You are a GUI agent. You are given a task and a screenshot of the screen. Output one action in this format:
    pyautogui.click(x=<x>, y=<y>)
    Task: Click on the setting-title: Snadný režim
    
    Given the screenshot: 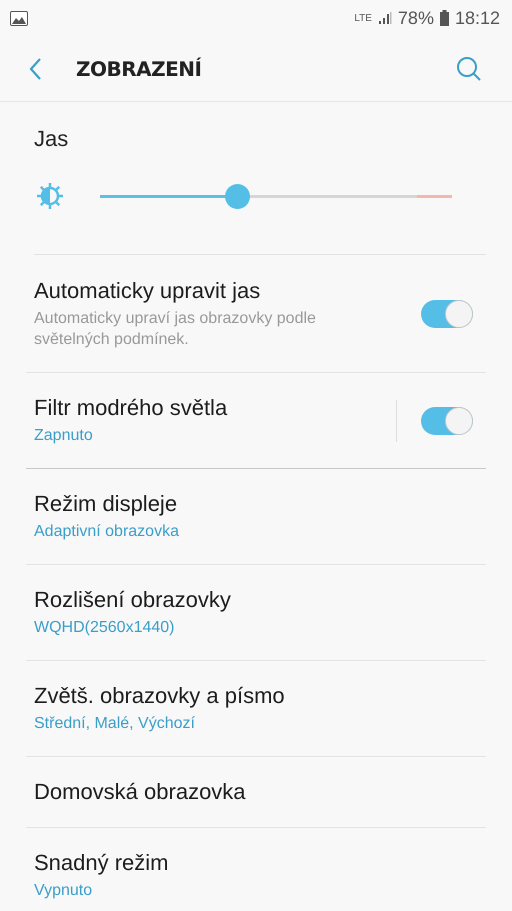 What is the action you would take?
    pyautogui.click(x=260, y=863)
    